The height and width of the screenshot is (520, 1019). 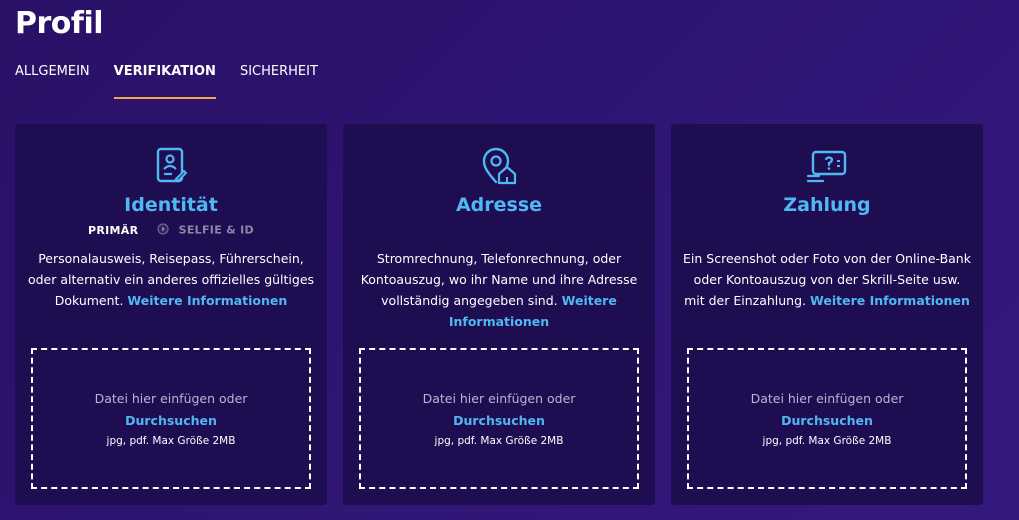 What do you see at coordinates (499, 166) in the screenshot?
I see `location-home-icon` at bounding box center [499, 166].